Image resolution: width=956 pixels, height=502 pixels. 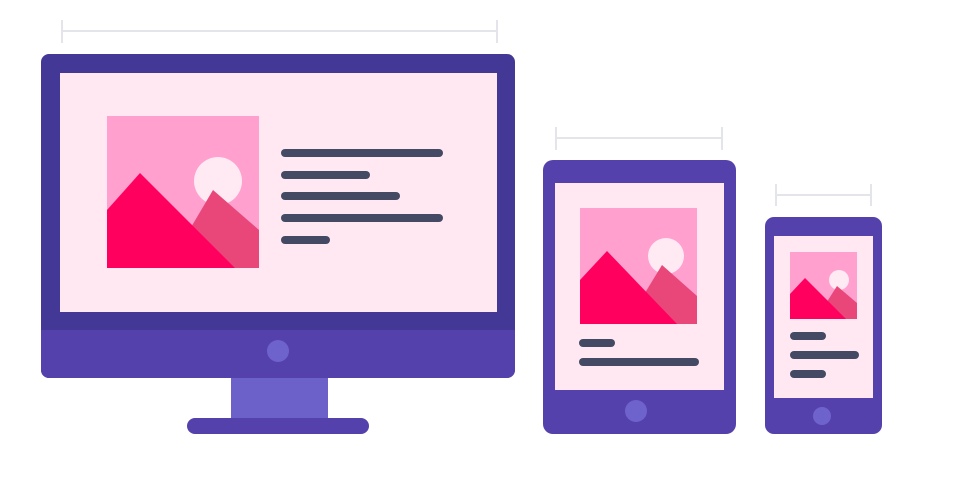 I want to click on tablet-home-button-icon, so click(x=636, y=411).